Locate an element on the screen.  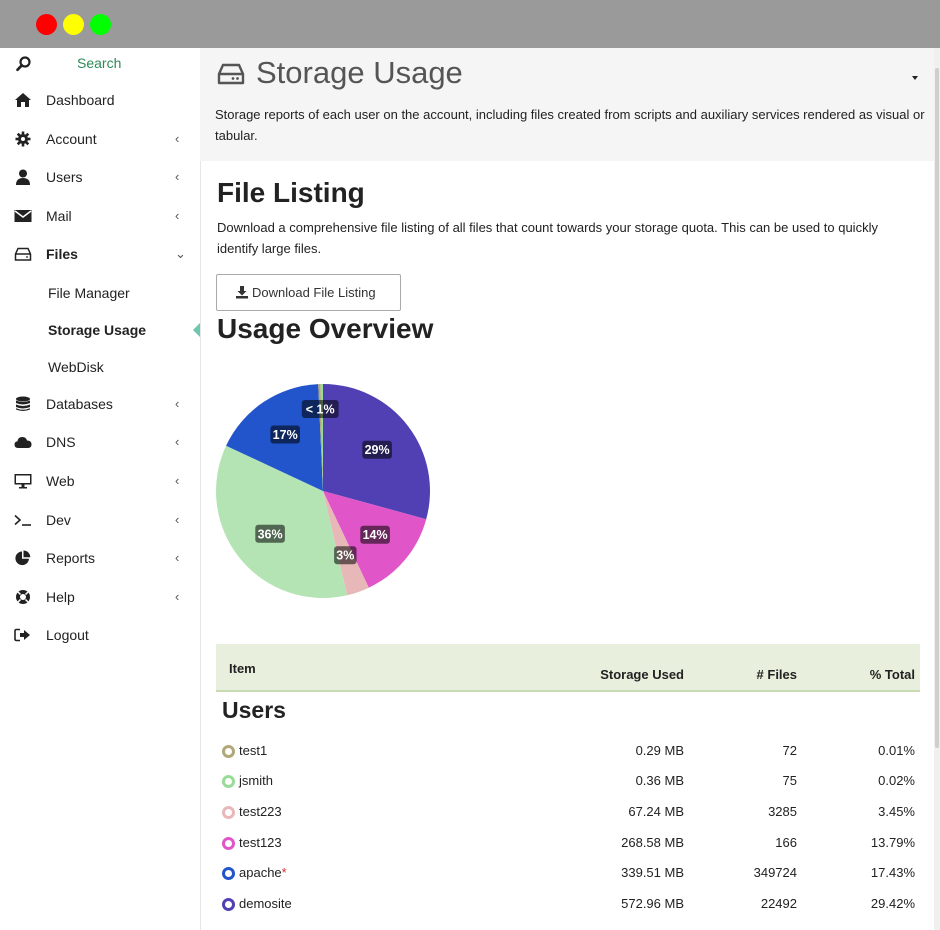
row-user-mark: * is located at coordinates (284, 872).